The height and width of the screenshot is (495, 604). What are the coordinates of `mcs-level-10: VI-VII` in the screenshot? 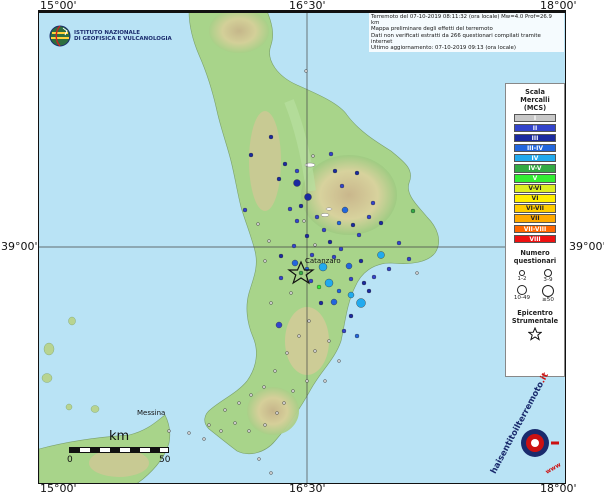 It's located at (535, 208).